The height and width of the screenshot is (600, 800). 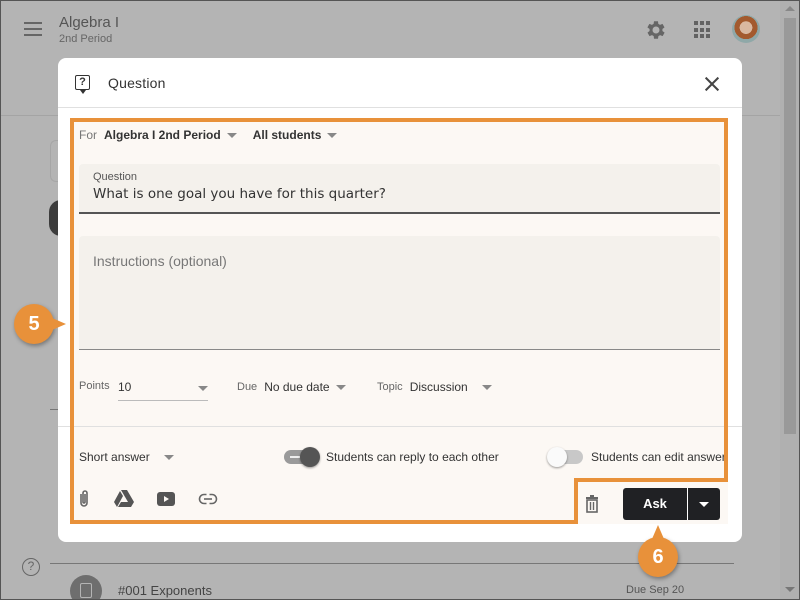 I want to click on avatar, so click(x=746, y=29).